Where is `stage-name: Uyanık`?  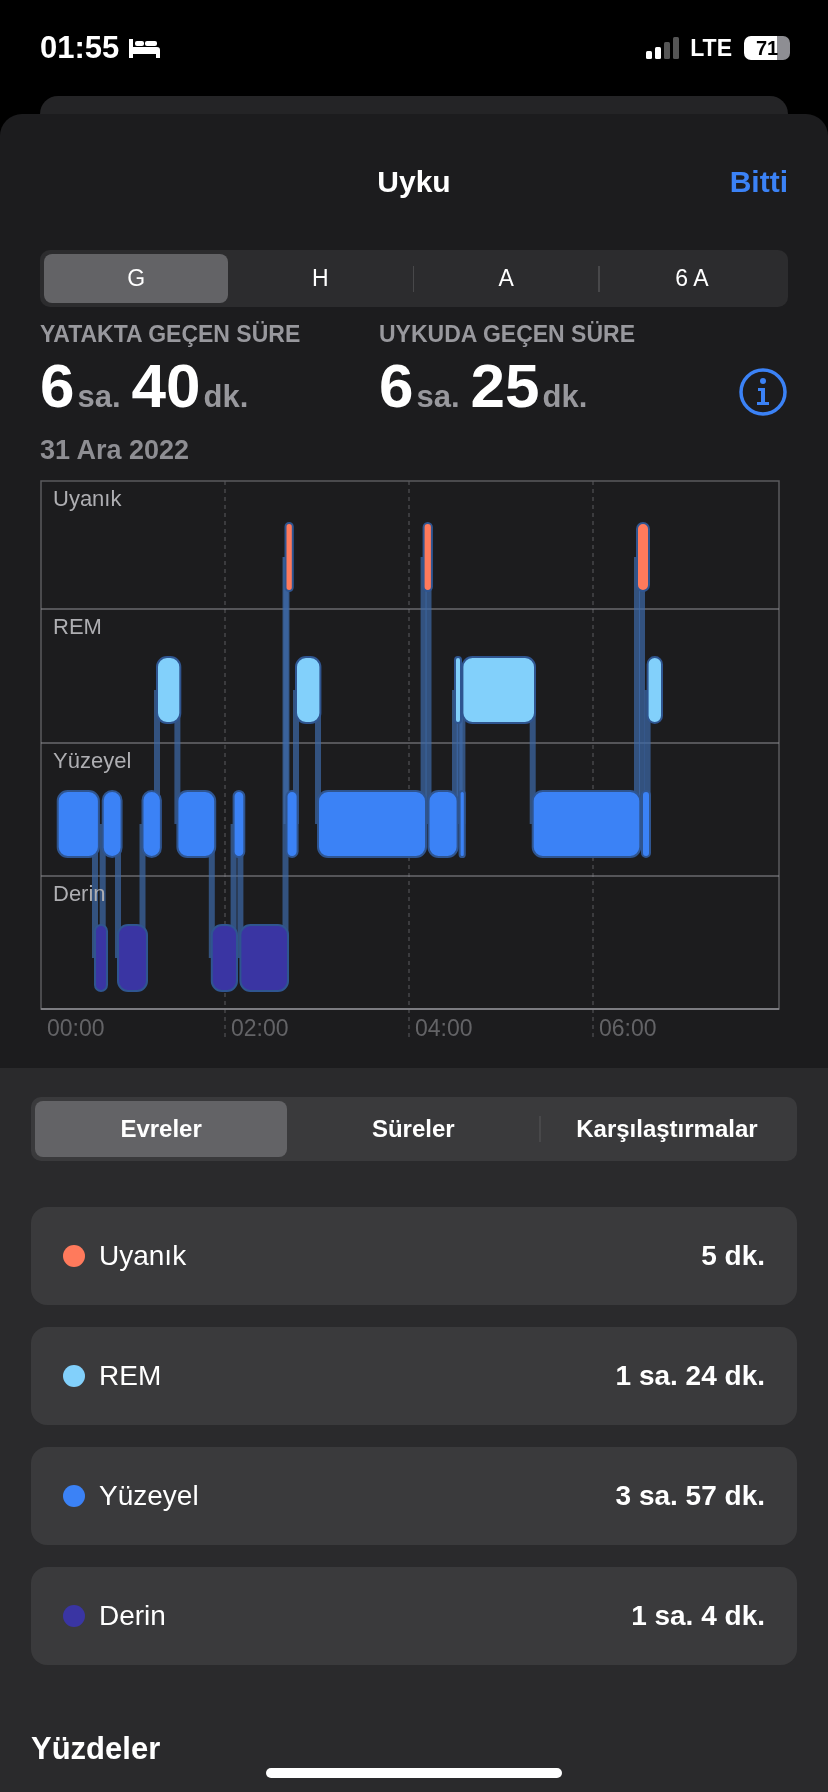 stage-name: Uyanık is located at coordinates (143, 1256).